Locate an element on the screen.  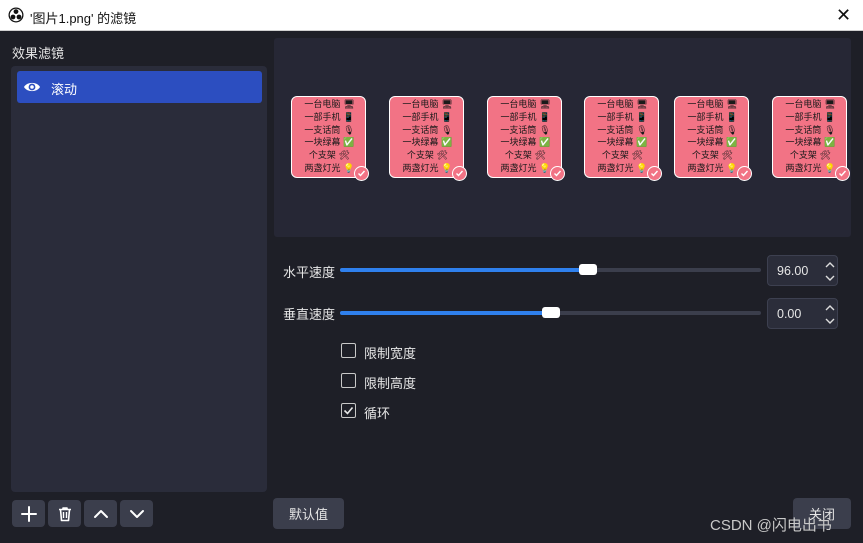
horizontal-speed-slider is located at coordinates (550, 269).